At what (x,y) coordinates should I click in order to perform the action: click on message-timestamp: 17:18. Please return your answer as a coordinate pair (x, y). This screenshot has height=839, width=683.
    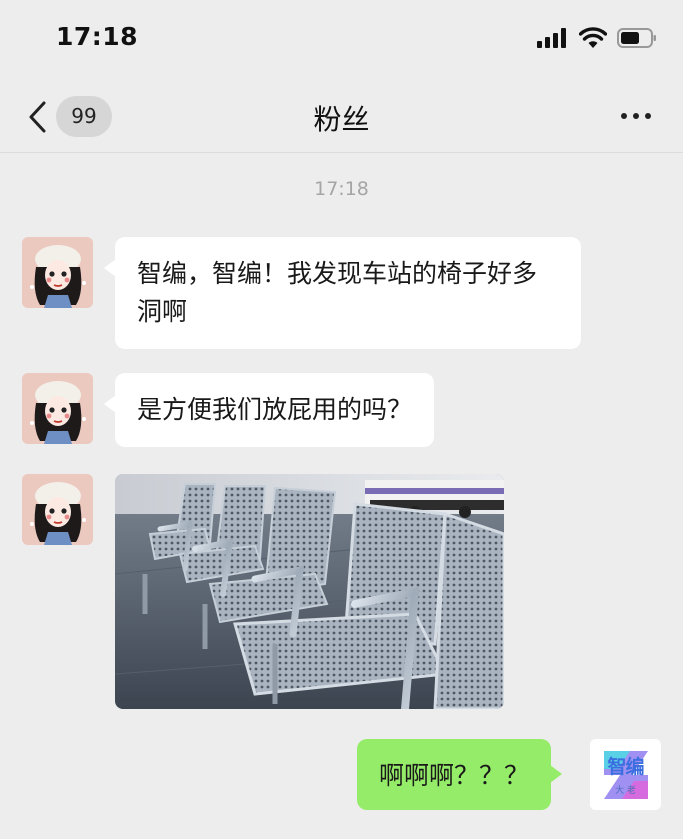
    Looking at the image, I should click on (341, 189).